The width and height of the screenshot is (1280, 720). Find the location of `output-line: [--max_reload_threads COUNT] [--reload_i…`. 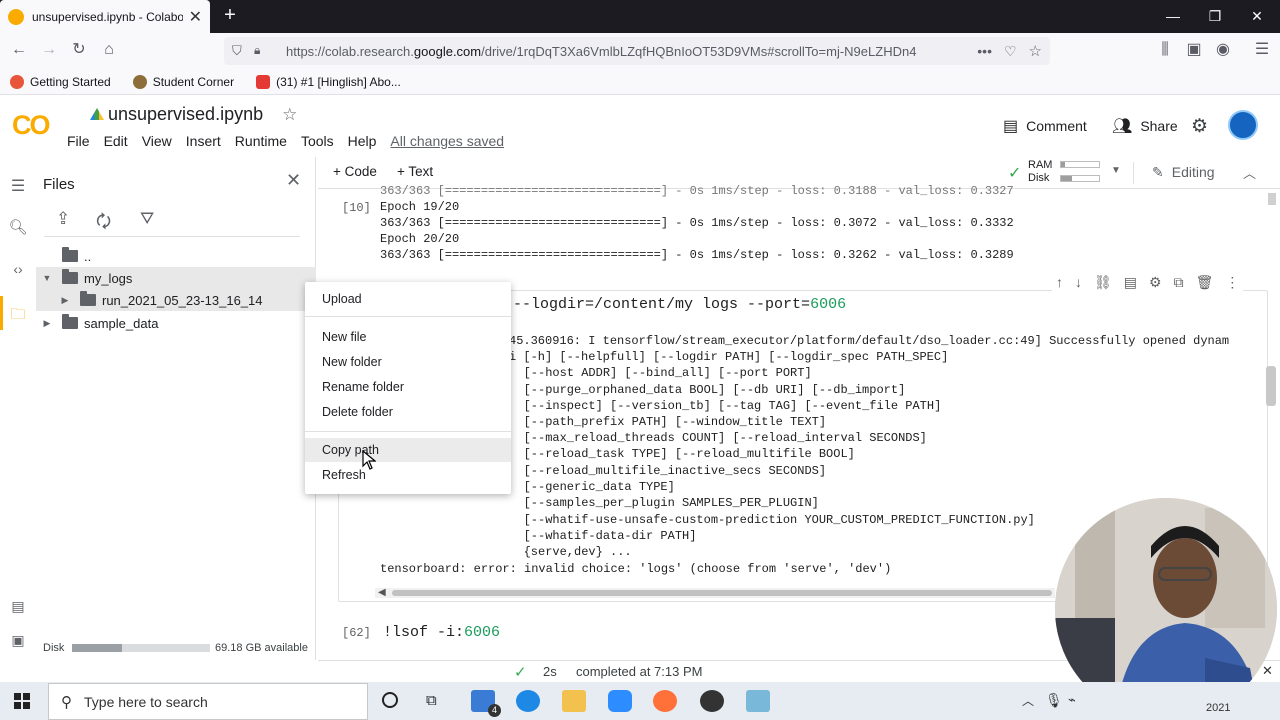

output-line: [--max_reload_threads COUNT] [--reload_i… is located at coordinates (714, 438).